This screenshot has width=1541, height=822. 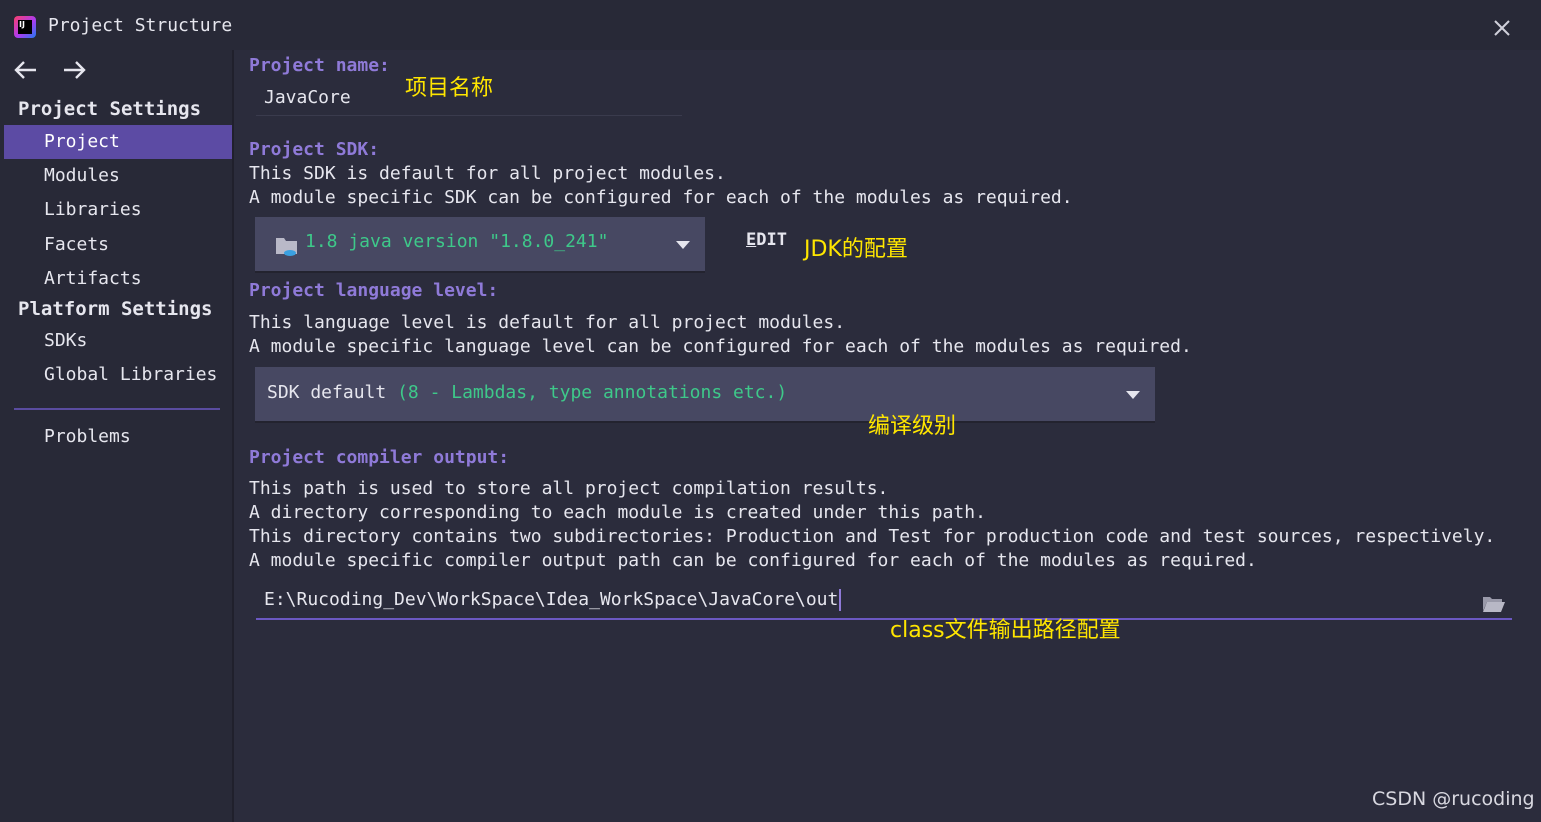 What do you see at coordinates (25, 27) in the screenshot?
I see `intellij-app-icon` at bounding box center [25, 27].